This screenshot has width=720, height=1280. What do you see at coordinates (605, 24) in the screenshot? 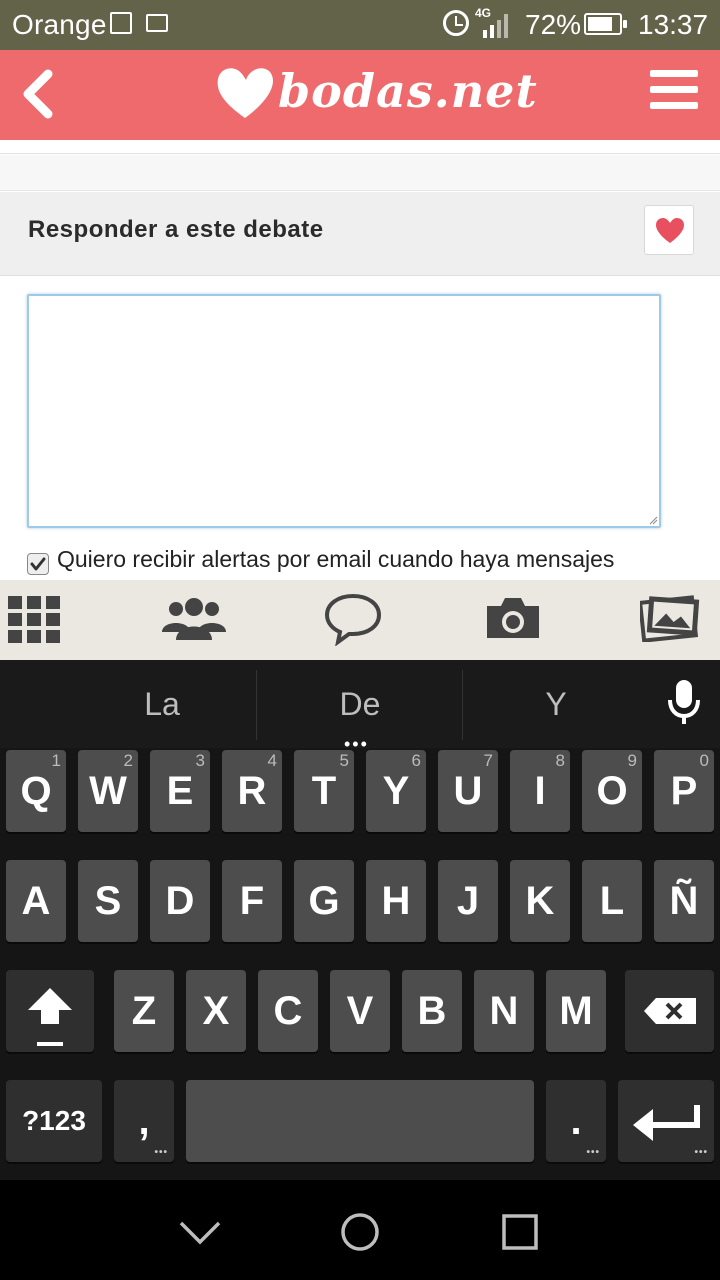
I see `battery-icon` at bounding box center [605, 24].